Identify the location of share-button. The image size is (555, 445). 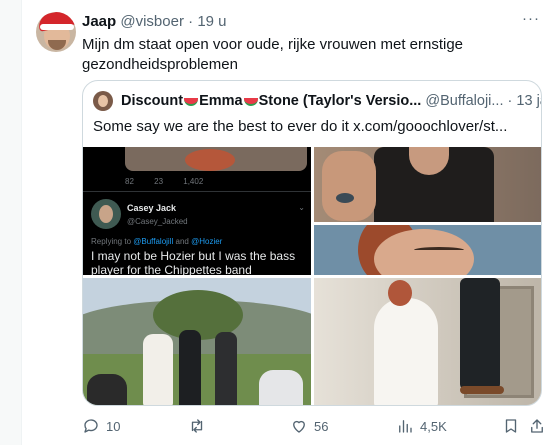
(537, 426).